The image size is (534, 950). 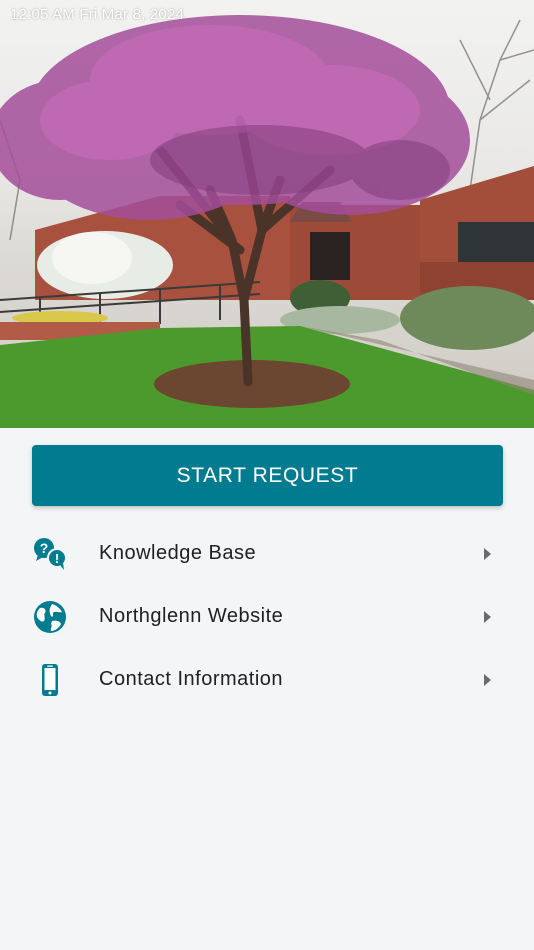 I want to click on menu-item-northglenn-website: Northglenn Website, so click(x=267, y=616).